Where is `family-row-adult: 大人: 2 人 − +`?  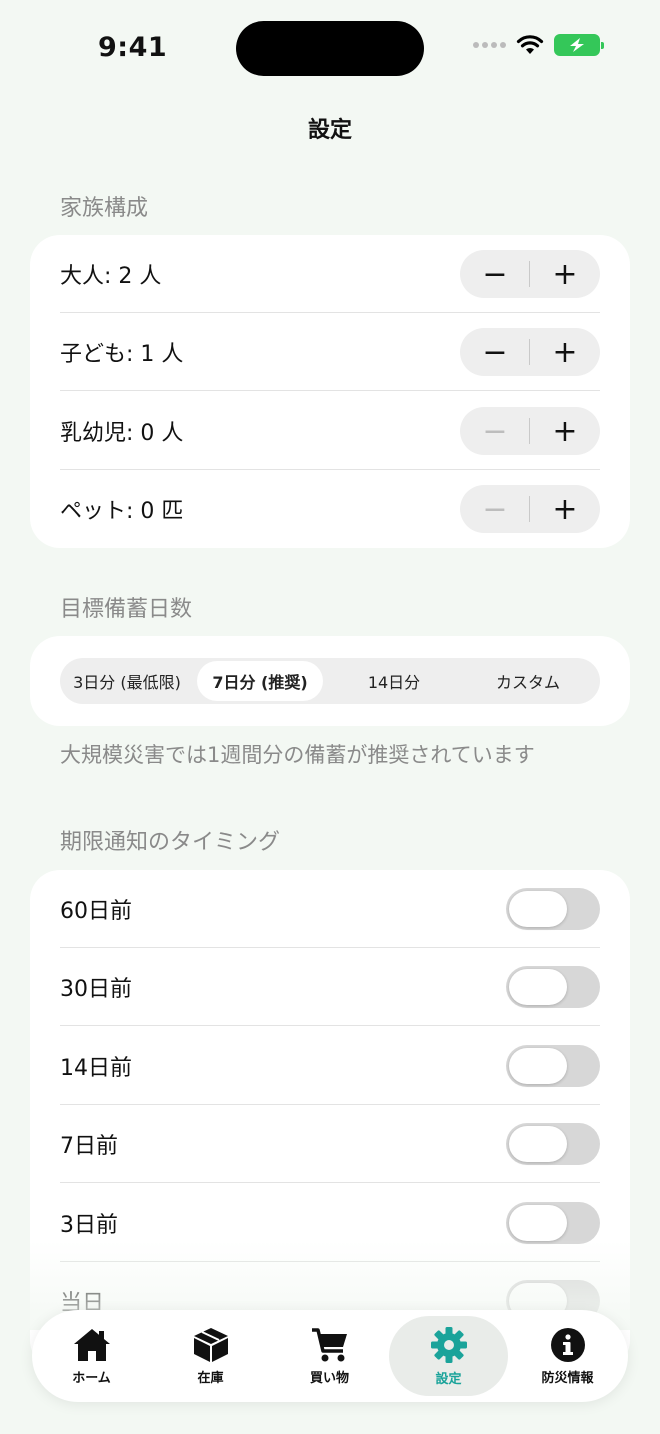 family-row-adult: 大人: 2 人 − + is located at coordinates (330, 274).